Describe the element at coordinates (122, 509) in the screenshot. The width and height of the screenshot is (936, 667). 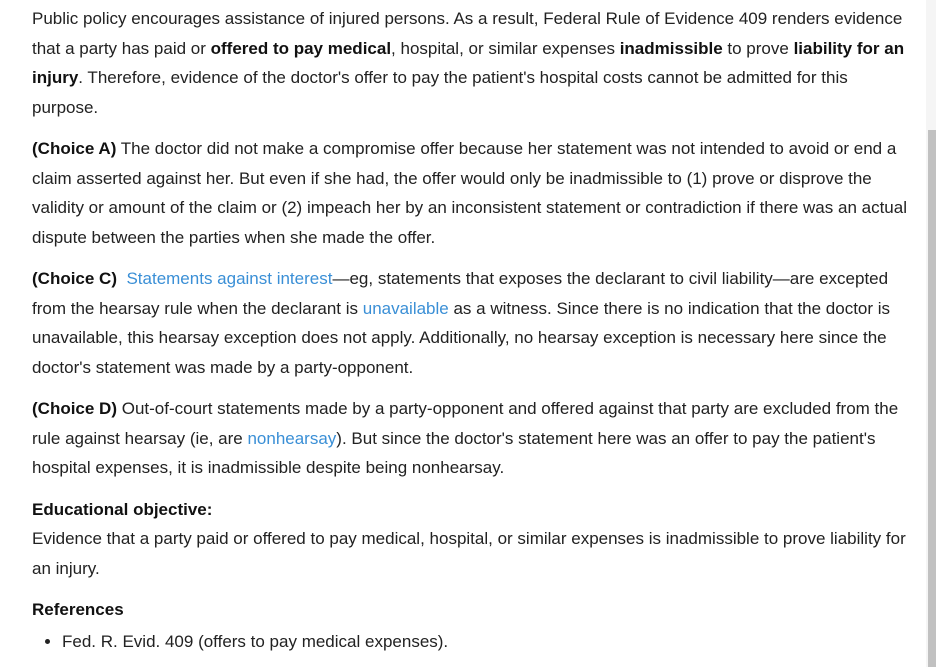
I see `educational-objective-heading: Educational objective:` at that location.